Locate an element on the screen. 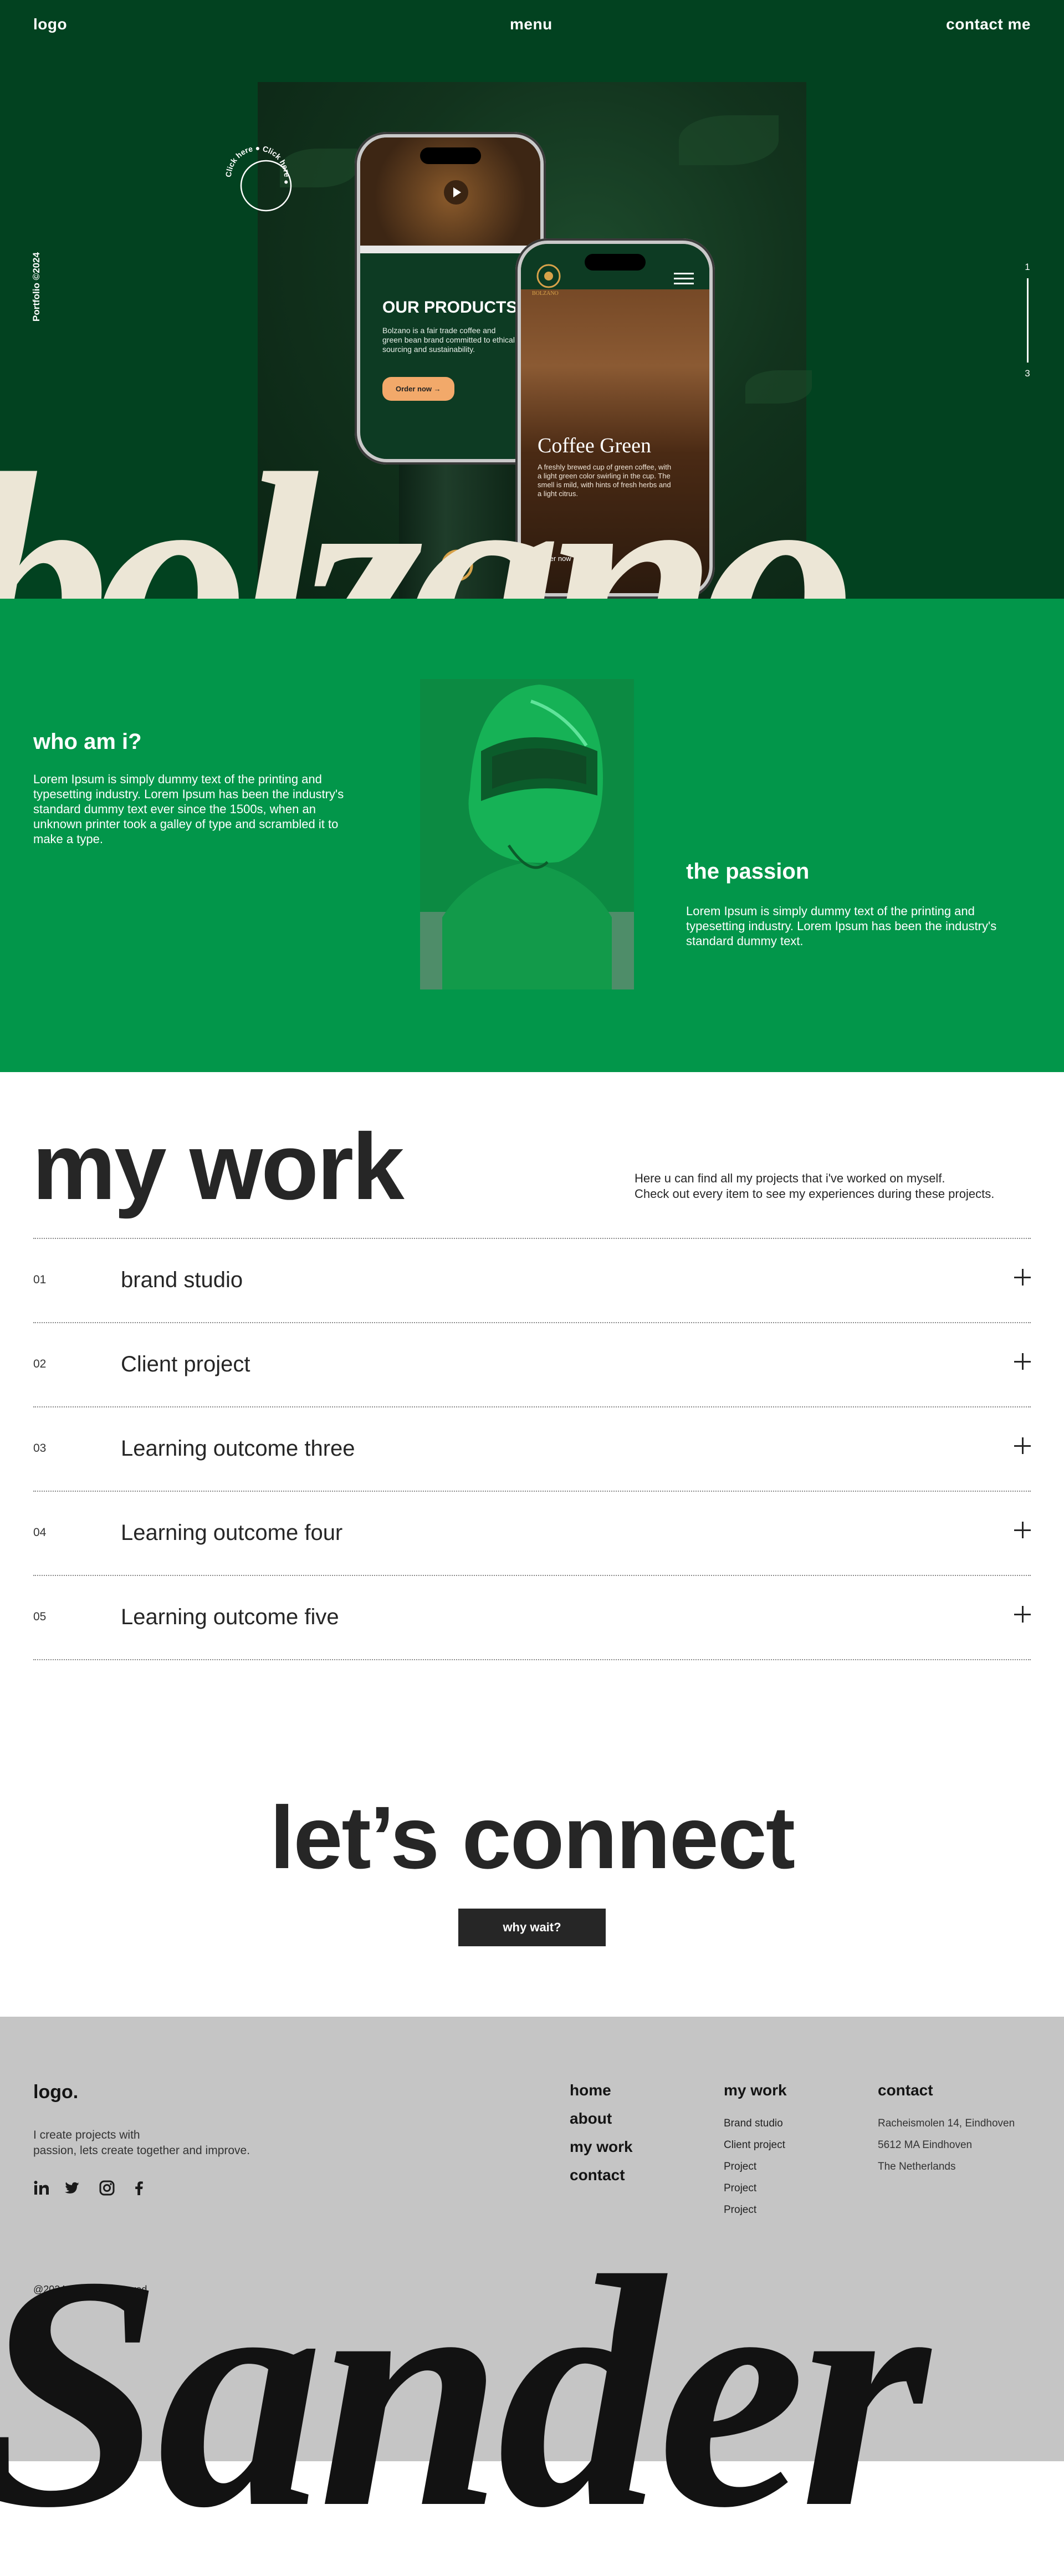 Image resolution: width=1064 pixels, height=2576 pixels. footer-nav-my-work: my work is located at coordinates (601, 2147).